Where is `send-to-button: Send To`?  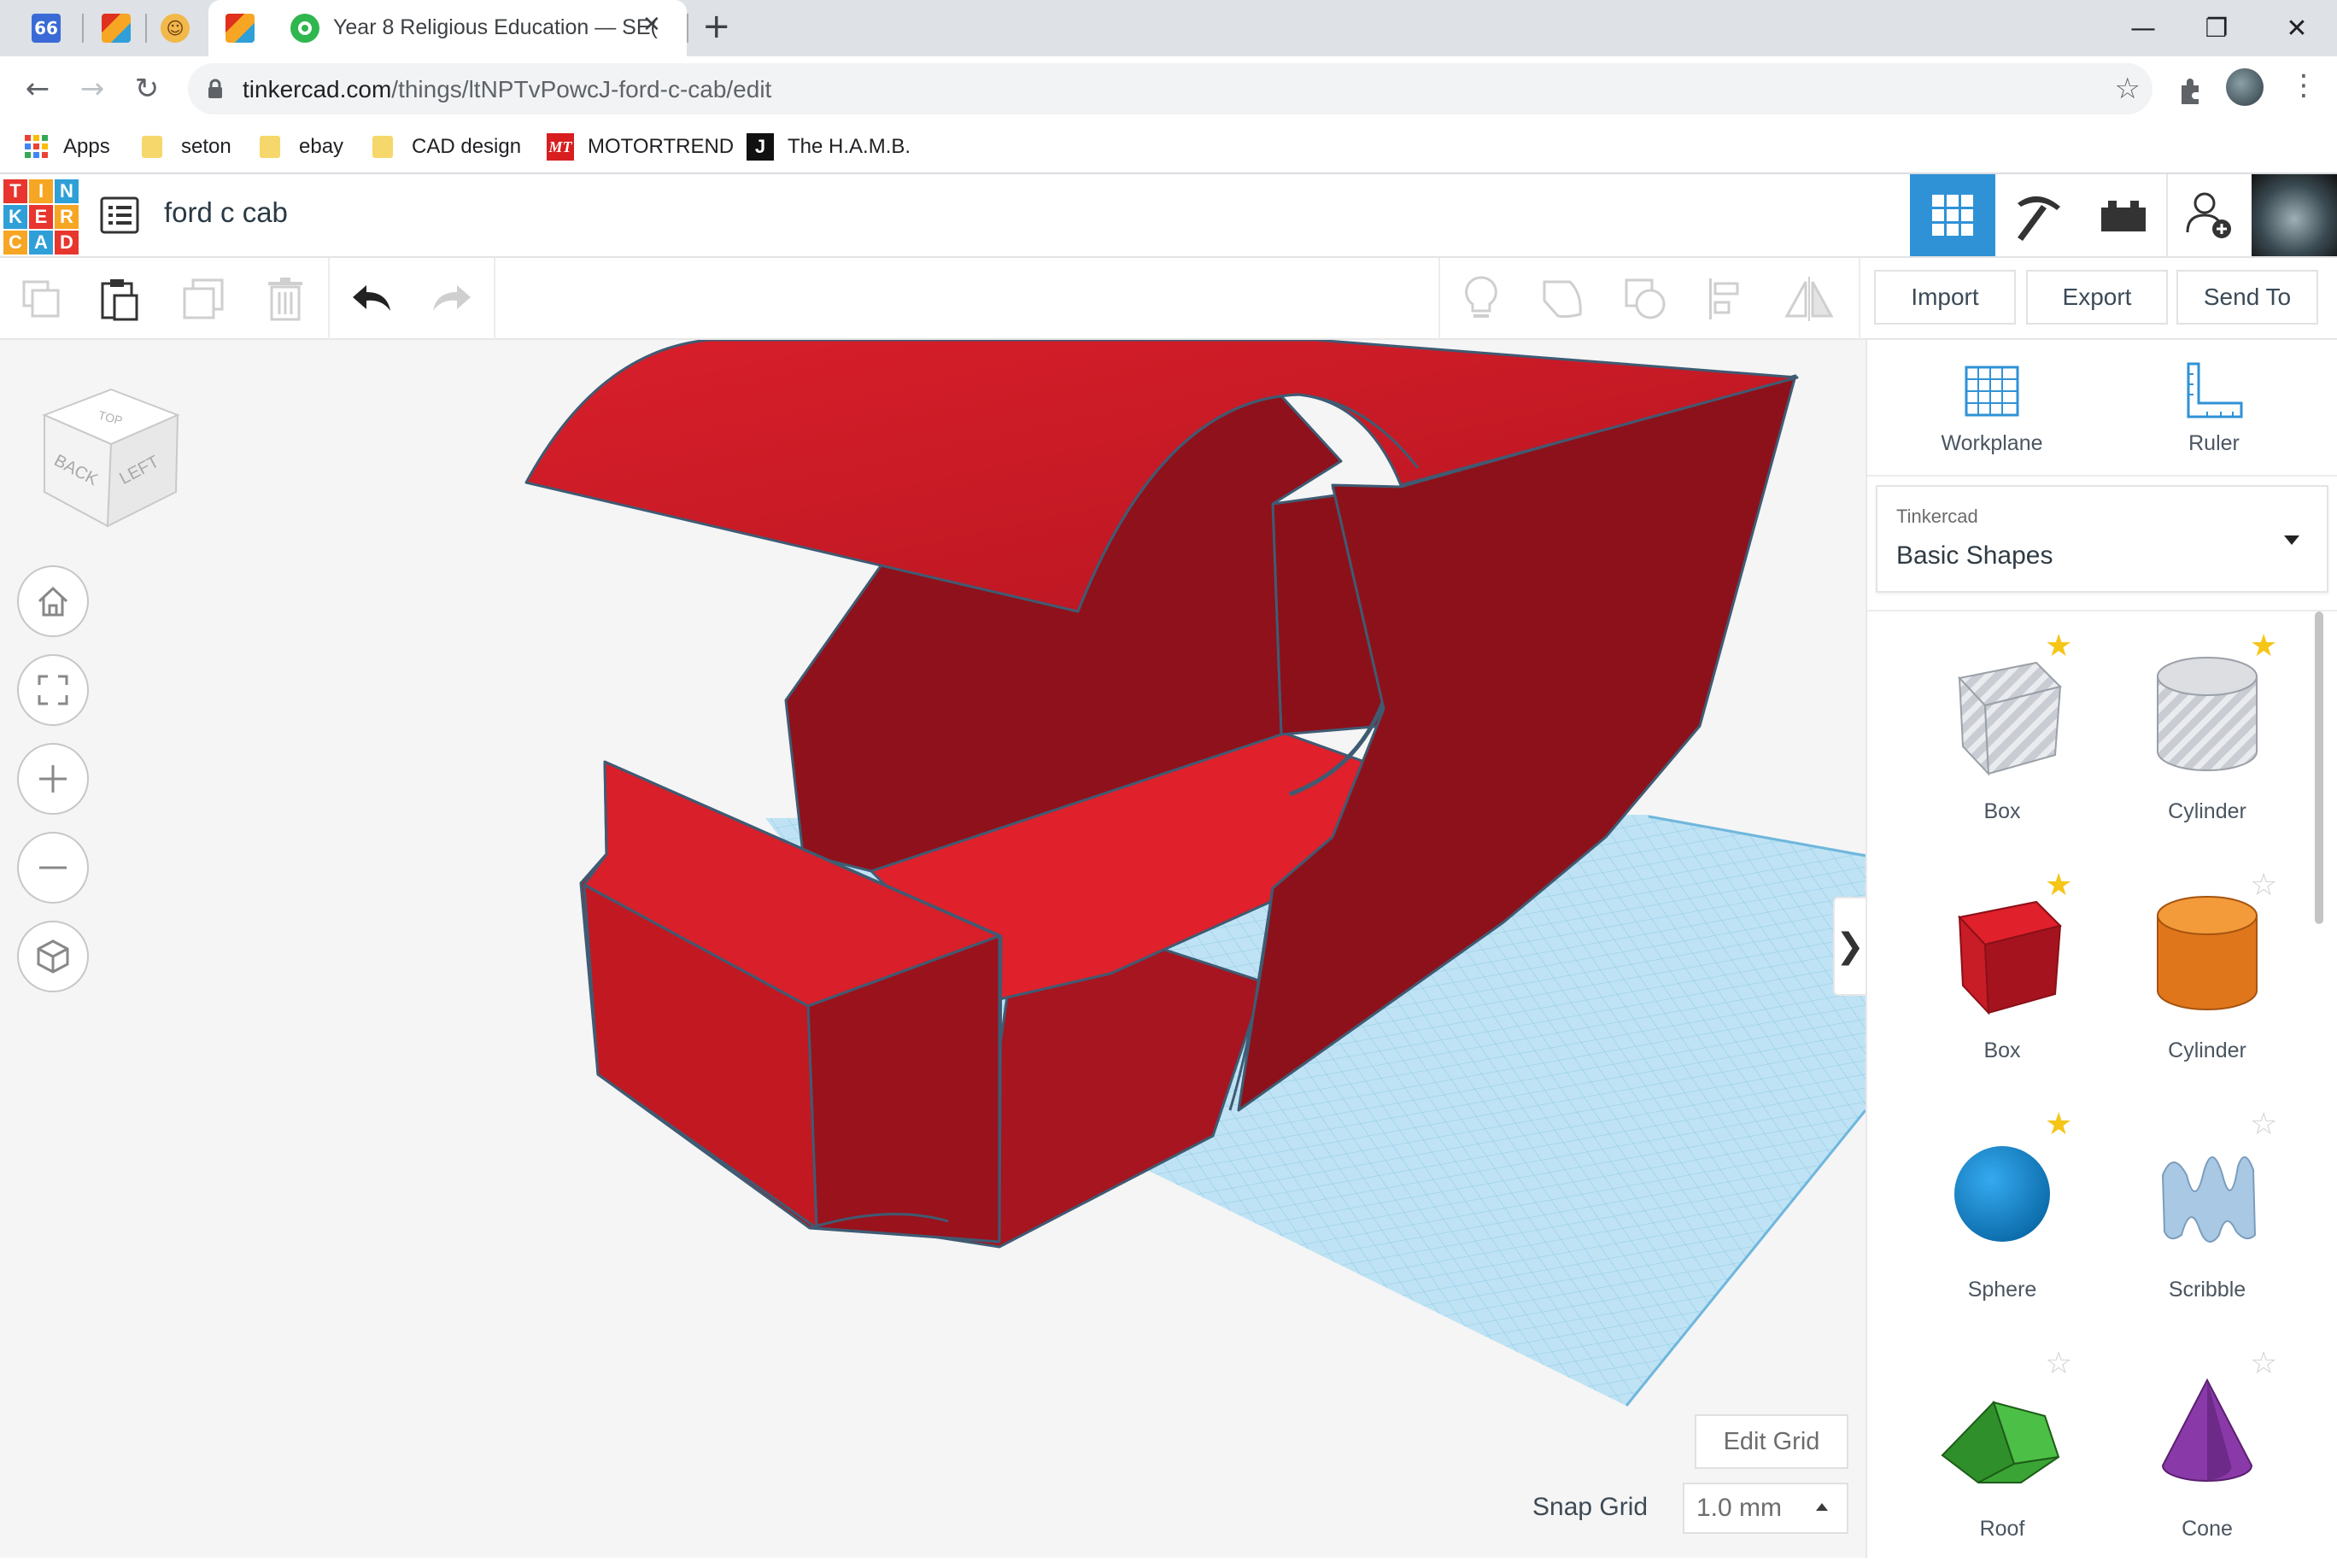
send-to-button: Send To is located at coordinates (2247, 297).